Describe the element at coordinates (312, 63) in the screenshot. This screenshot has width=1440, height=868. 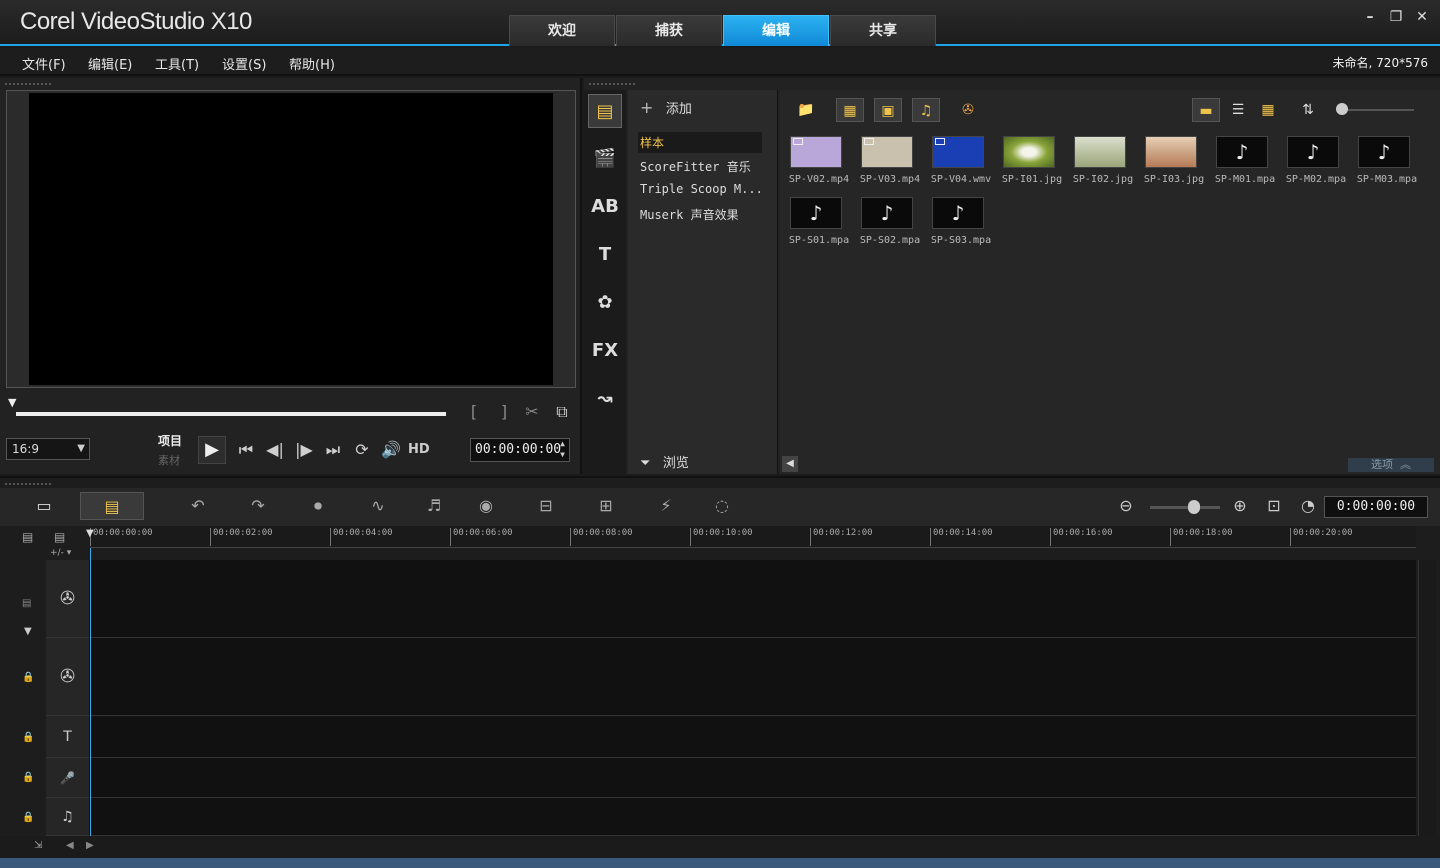
I see `menu-help: 帮助(H)` at that location.